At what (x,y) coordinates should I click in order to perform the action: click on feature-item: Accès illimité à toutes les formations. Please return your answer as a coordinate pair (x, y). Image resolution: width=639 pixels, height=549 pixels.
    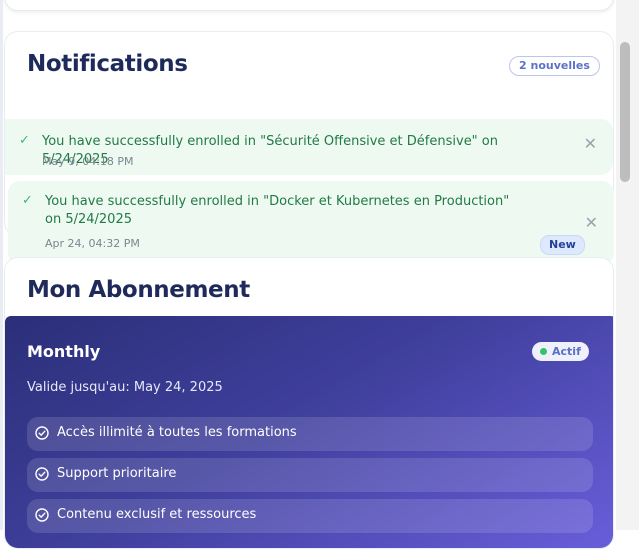
    Looking at the image, I should click on (310, 434).